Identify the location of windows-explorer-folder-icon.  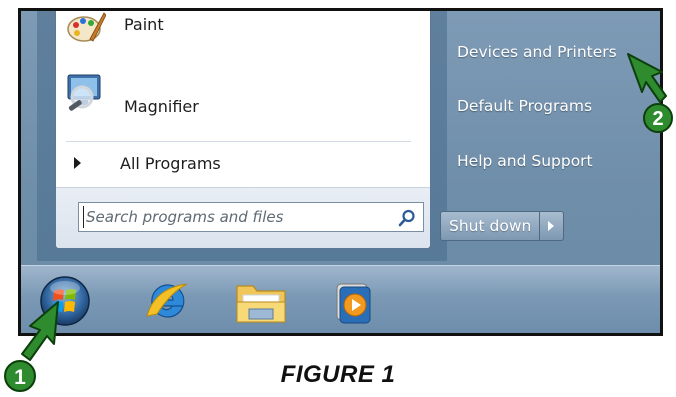
(261, 301).